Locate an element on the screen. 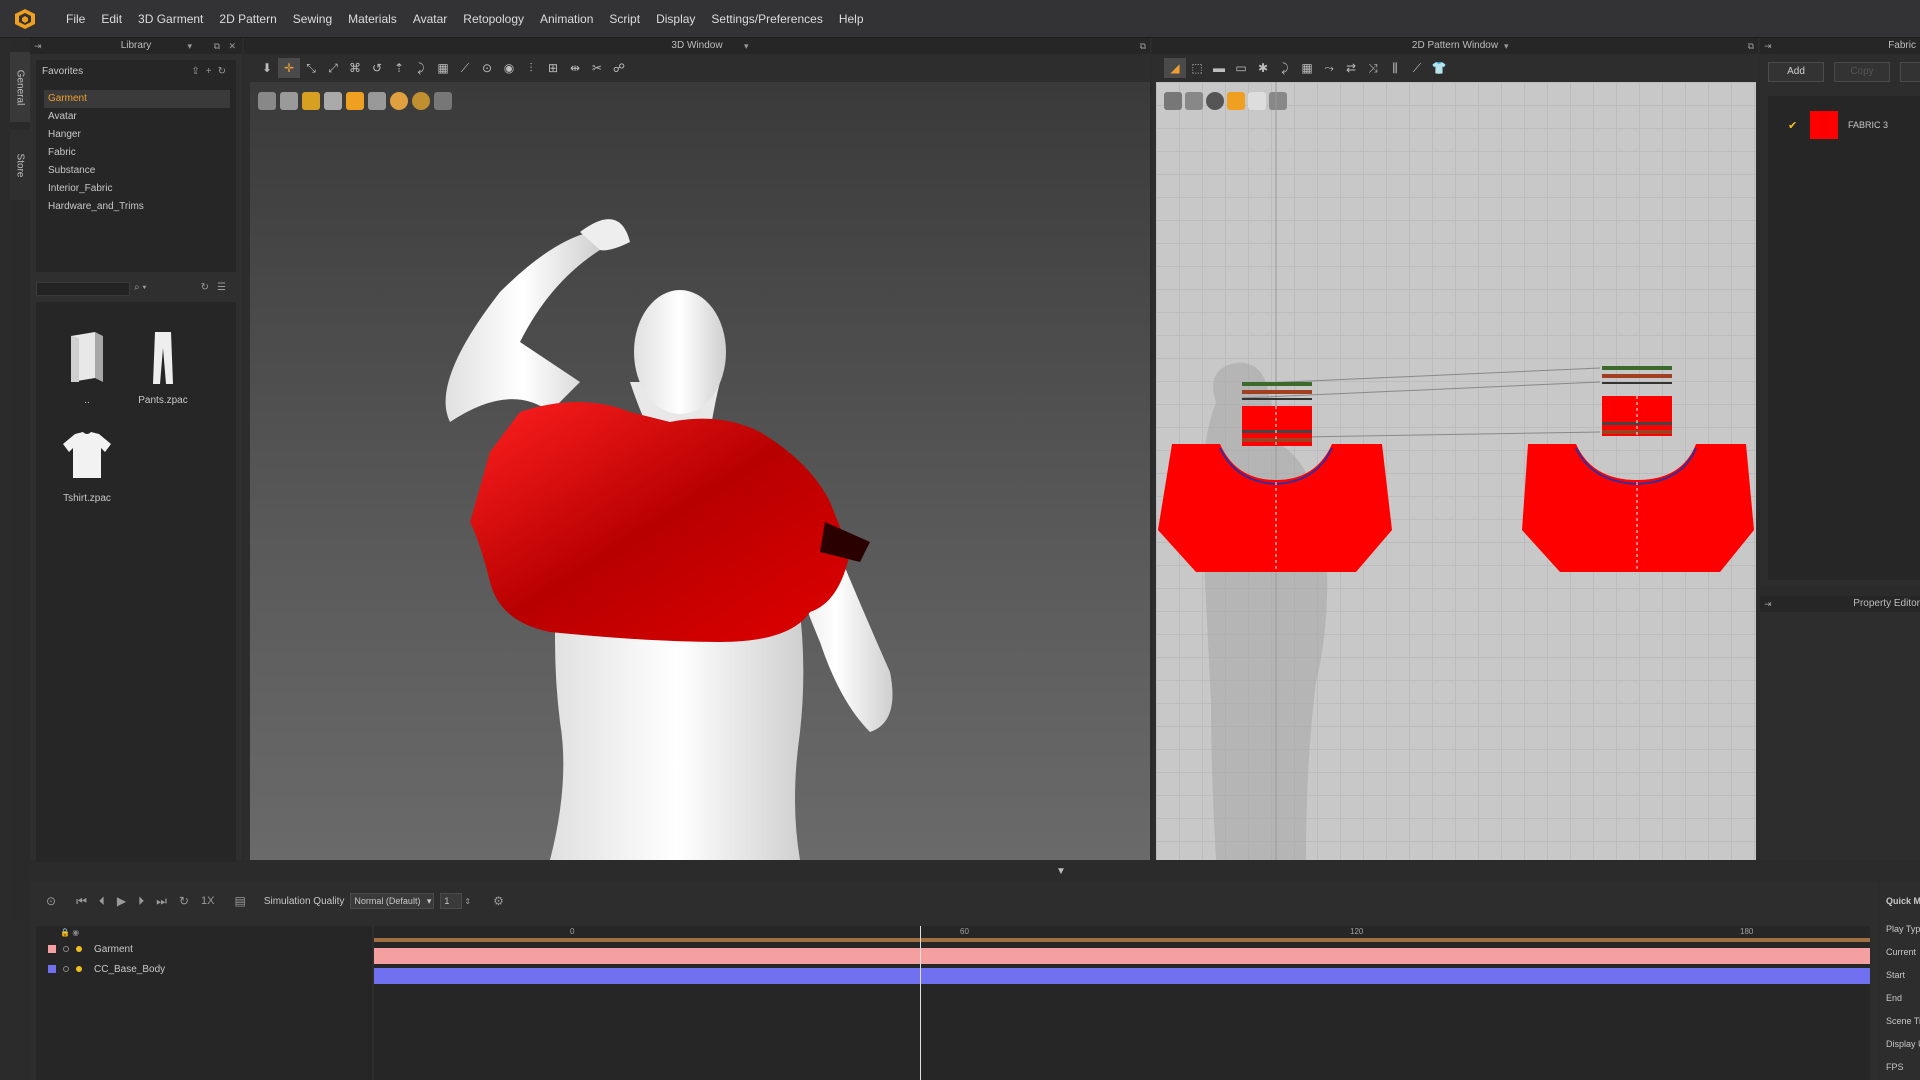 This screenshot has height=1080, width=1920. zipper-icon: ⫶ is located at coordinates (531, 68).